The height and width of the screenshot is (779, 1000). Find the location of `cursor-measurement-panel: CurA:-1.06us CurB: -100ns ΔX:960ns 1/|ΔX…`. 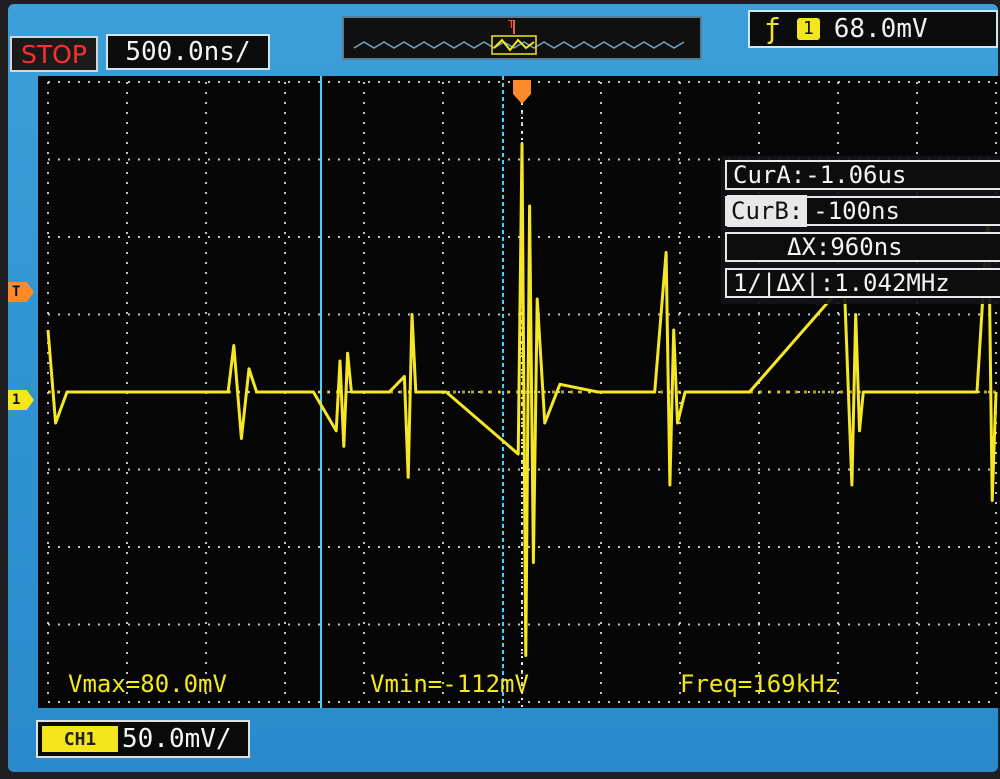

cursor-measurement-panel: CurA:-1.06us CurB: -100ns ΔX:960ns 1/|ΔX… is located at coordinates (860, 230).